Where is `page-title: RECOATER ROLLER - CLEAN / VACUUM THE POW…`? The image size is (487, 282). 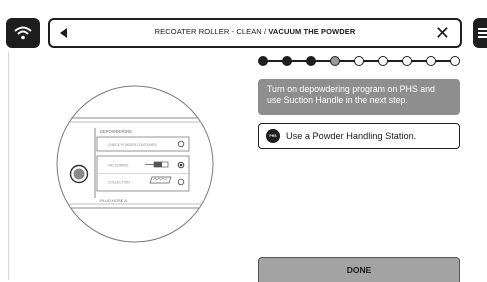 page-title: RECOATER ROLLER - CLEAN / VACUUM THE POW… is located at coordinates (255, 31).